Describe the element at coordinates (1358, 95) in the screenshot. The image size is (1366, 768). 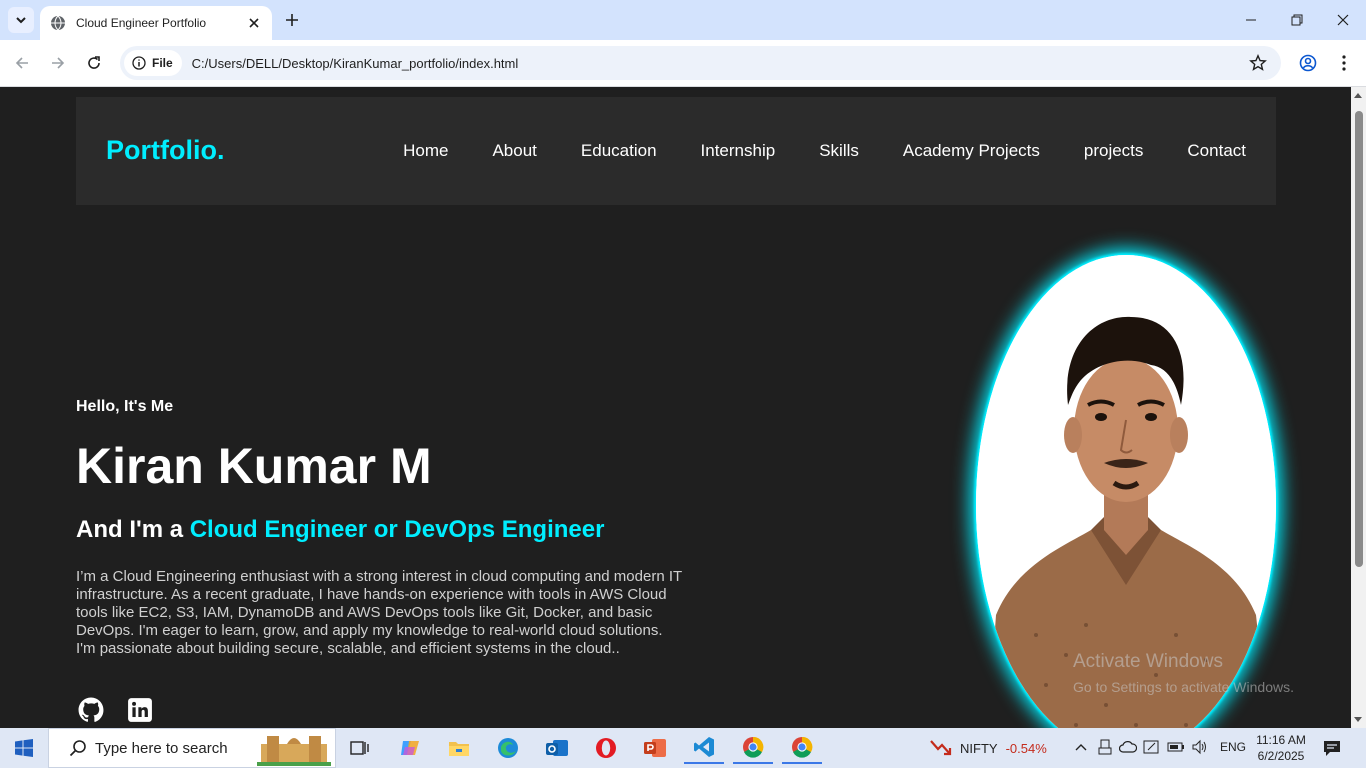
I see `scroll-up-arrow` at that location.